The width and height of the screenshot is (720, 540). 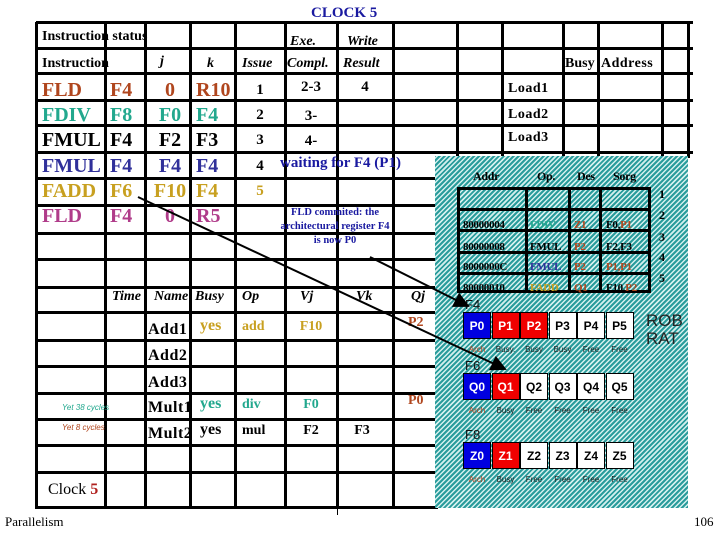 What do you see at coordinates (207, 115) in the screenshot?
I see `instruction-k: F4` at bounding box center [207, 115].